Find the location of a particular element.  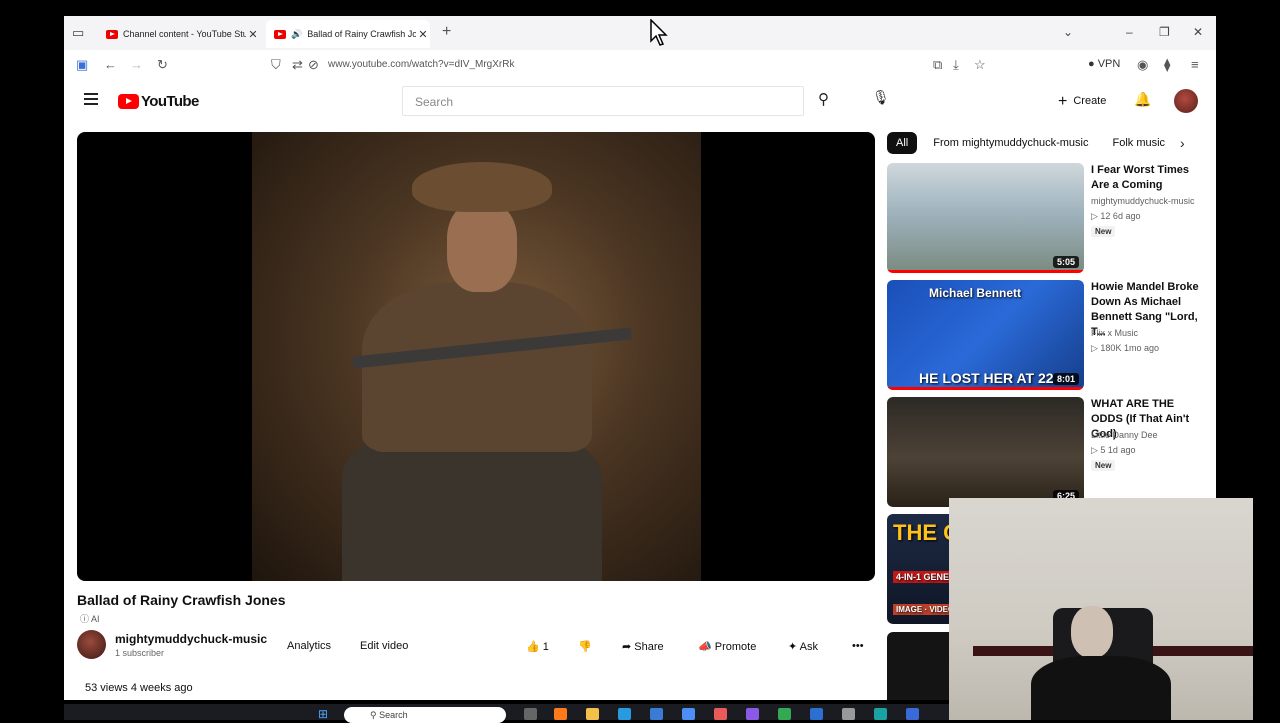

webcam-person-head is located at coordinates (1092, 632).